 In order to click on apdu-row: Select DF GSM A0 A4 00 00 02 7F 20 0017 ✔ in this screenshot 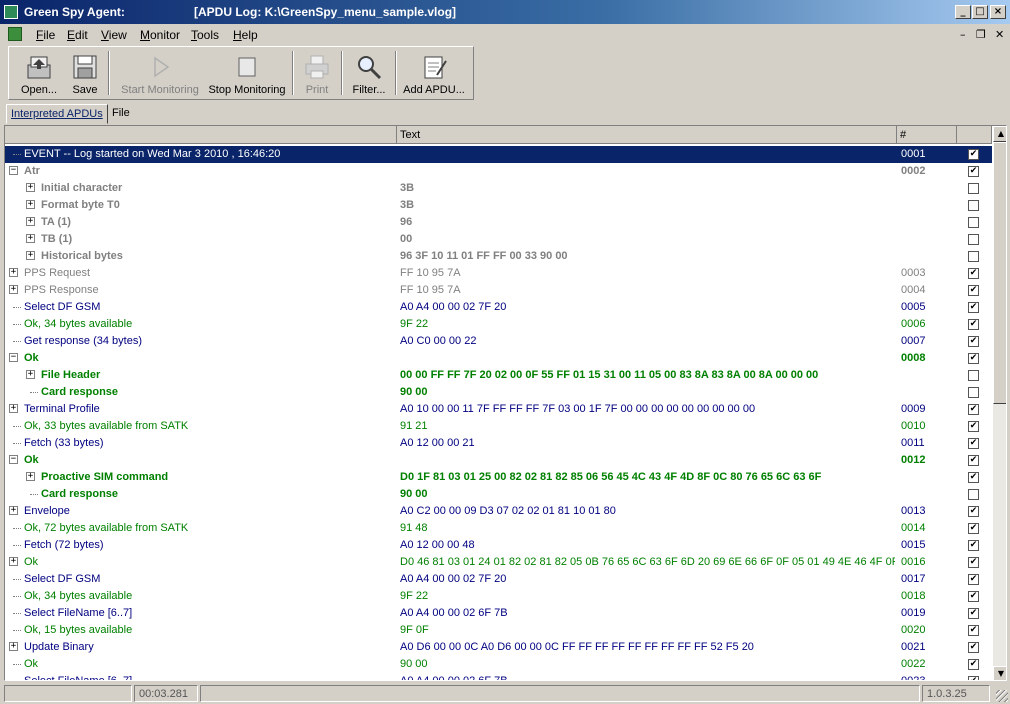, I will do `click(498, 579)`.